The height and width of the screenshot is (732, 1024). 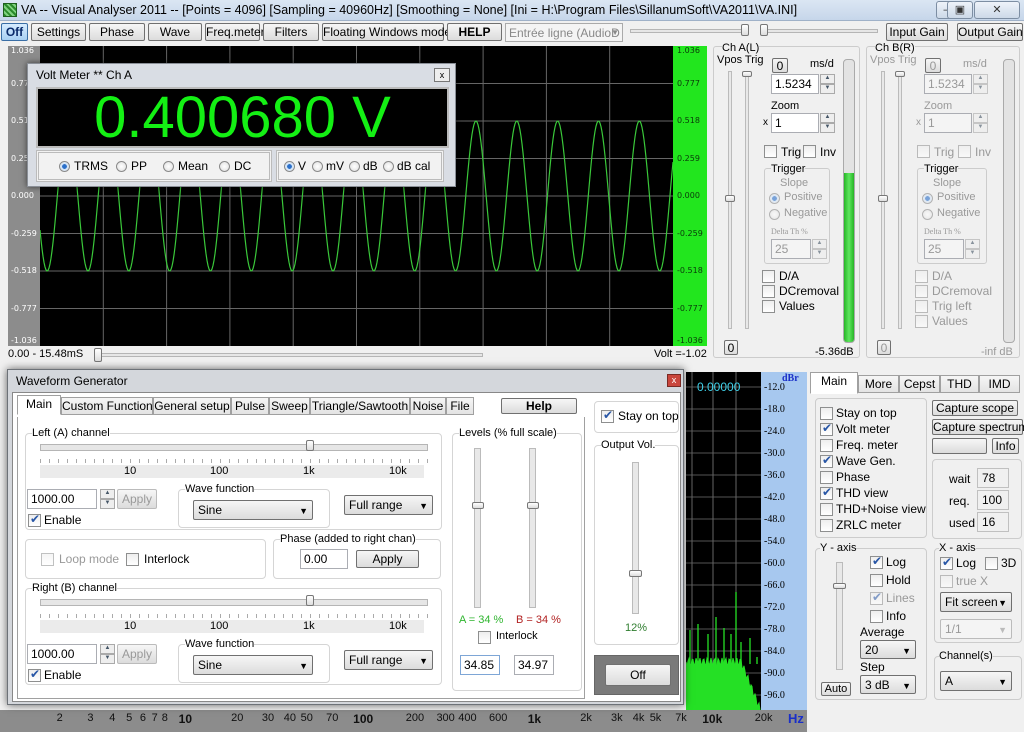 What do you see at coordinates (948, 123) in the screenshot?
I see `zoom-input-b: 1` at bounding box center [948, 123].